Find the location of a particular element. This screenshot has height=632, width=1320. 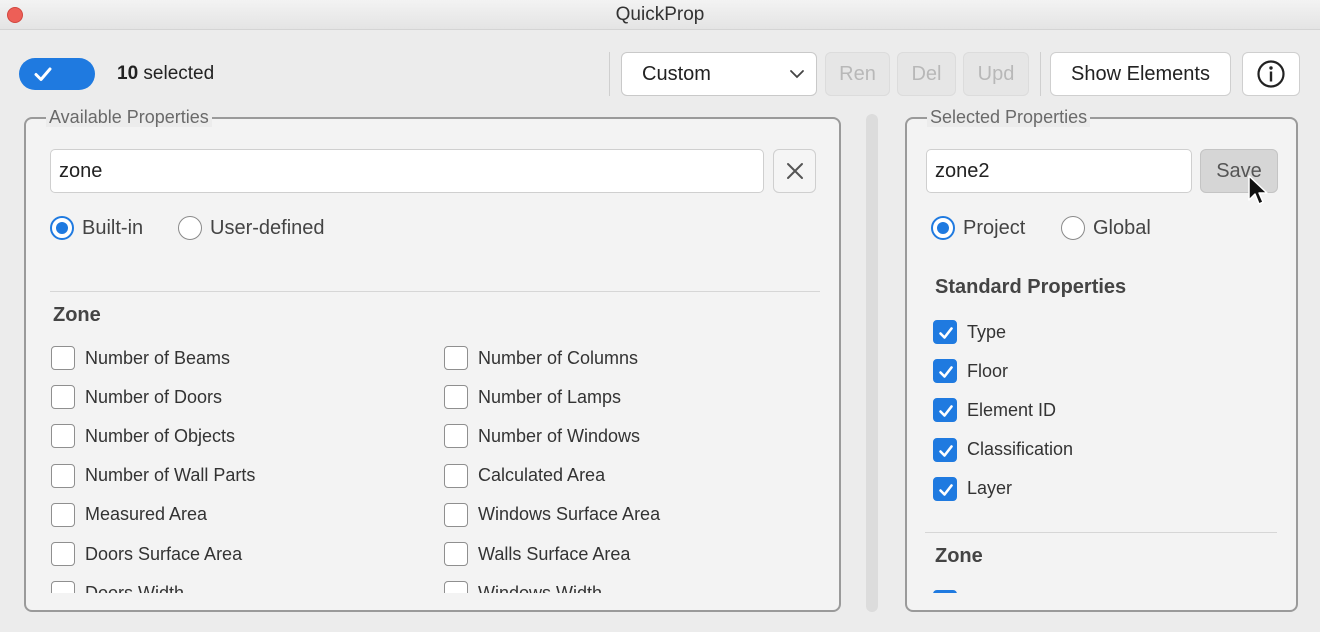

window-close-button is located at coordinates (15, 15).